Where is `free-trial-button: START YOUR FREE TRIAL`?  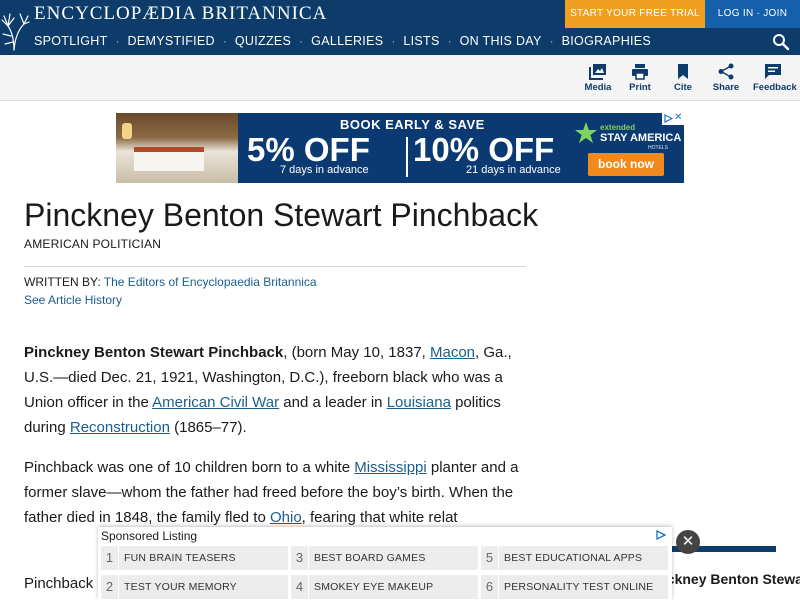 free-trial-button: START YOUR FREE TRIAL is located at coordinates (635, 14).